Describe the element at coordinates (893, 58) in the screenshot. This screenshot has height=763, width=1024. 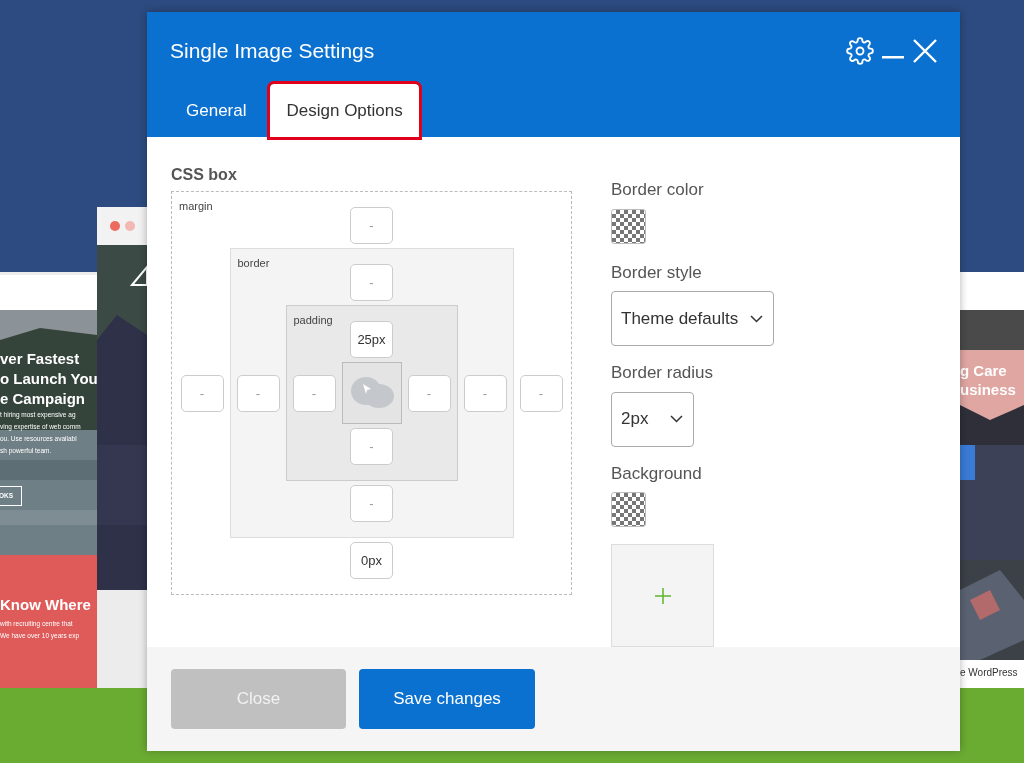
I see `minimize-icon` at that location.